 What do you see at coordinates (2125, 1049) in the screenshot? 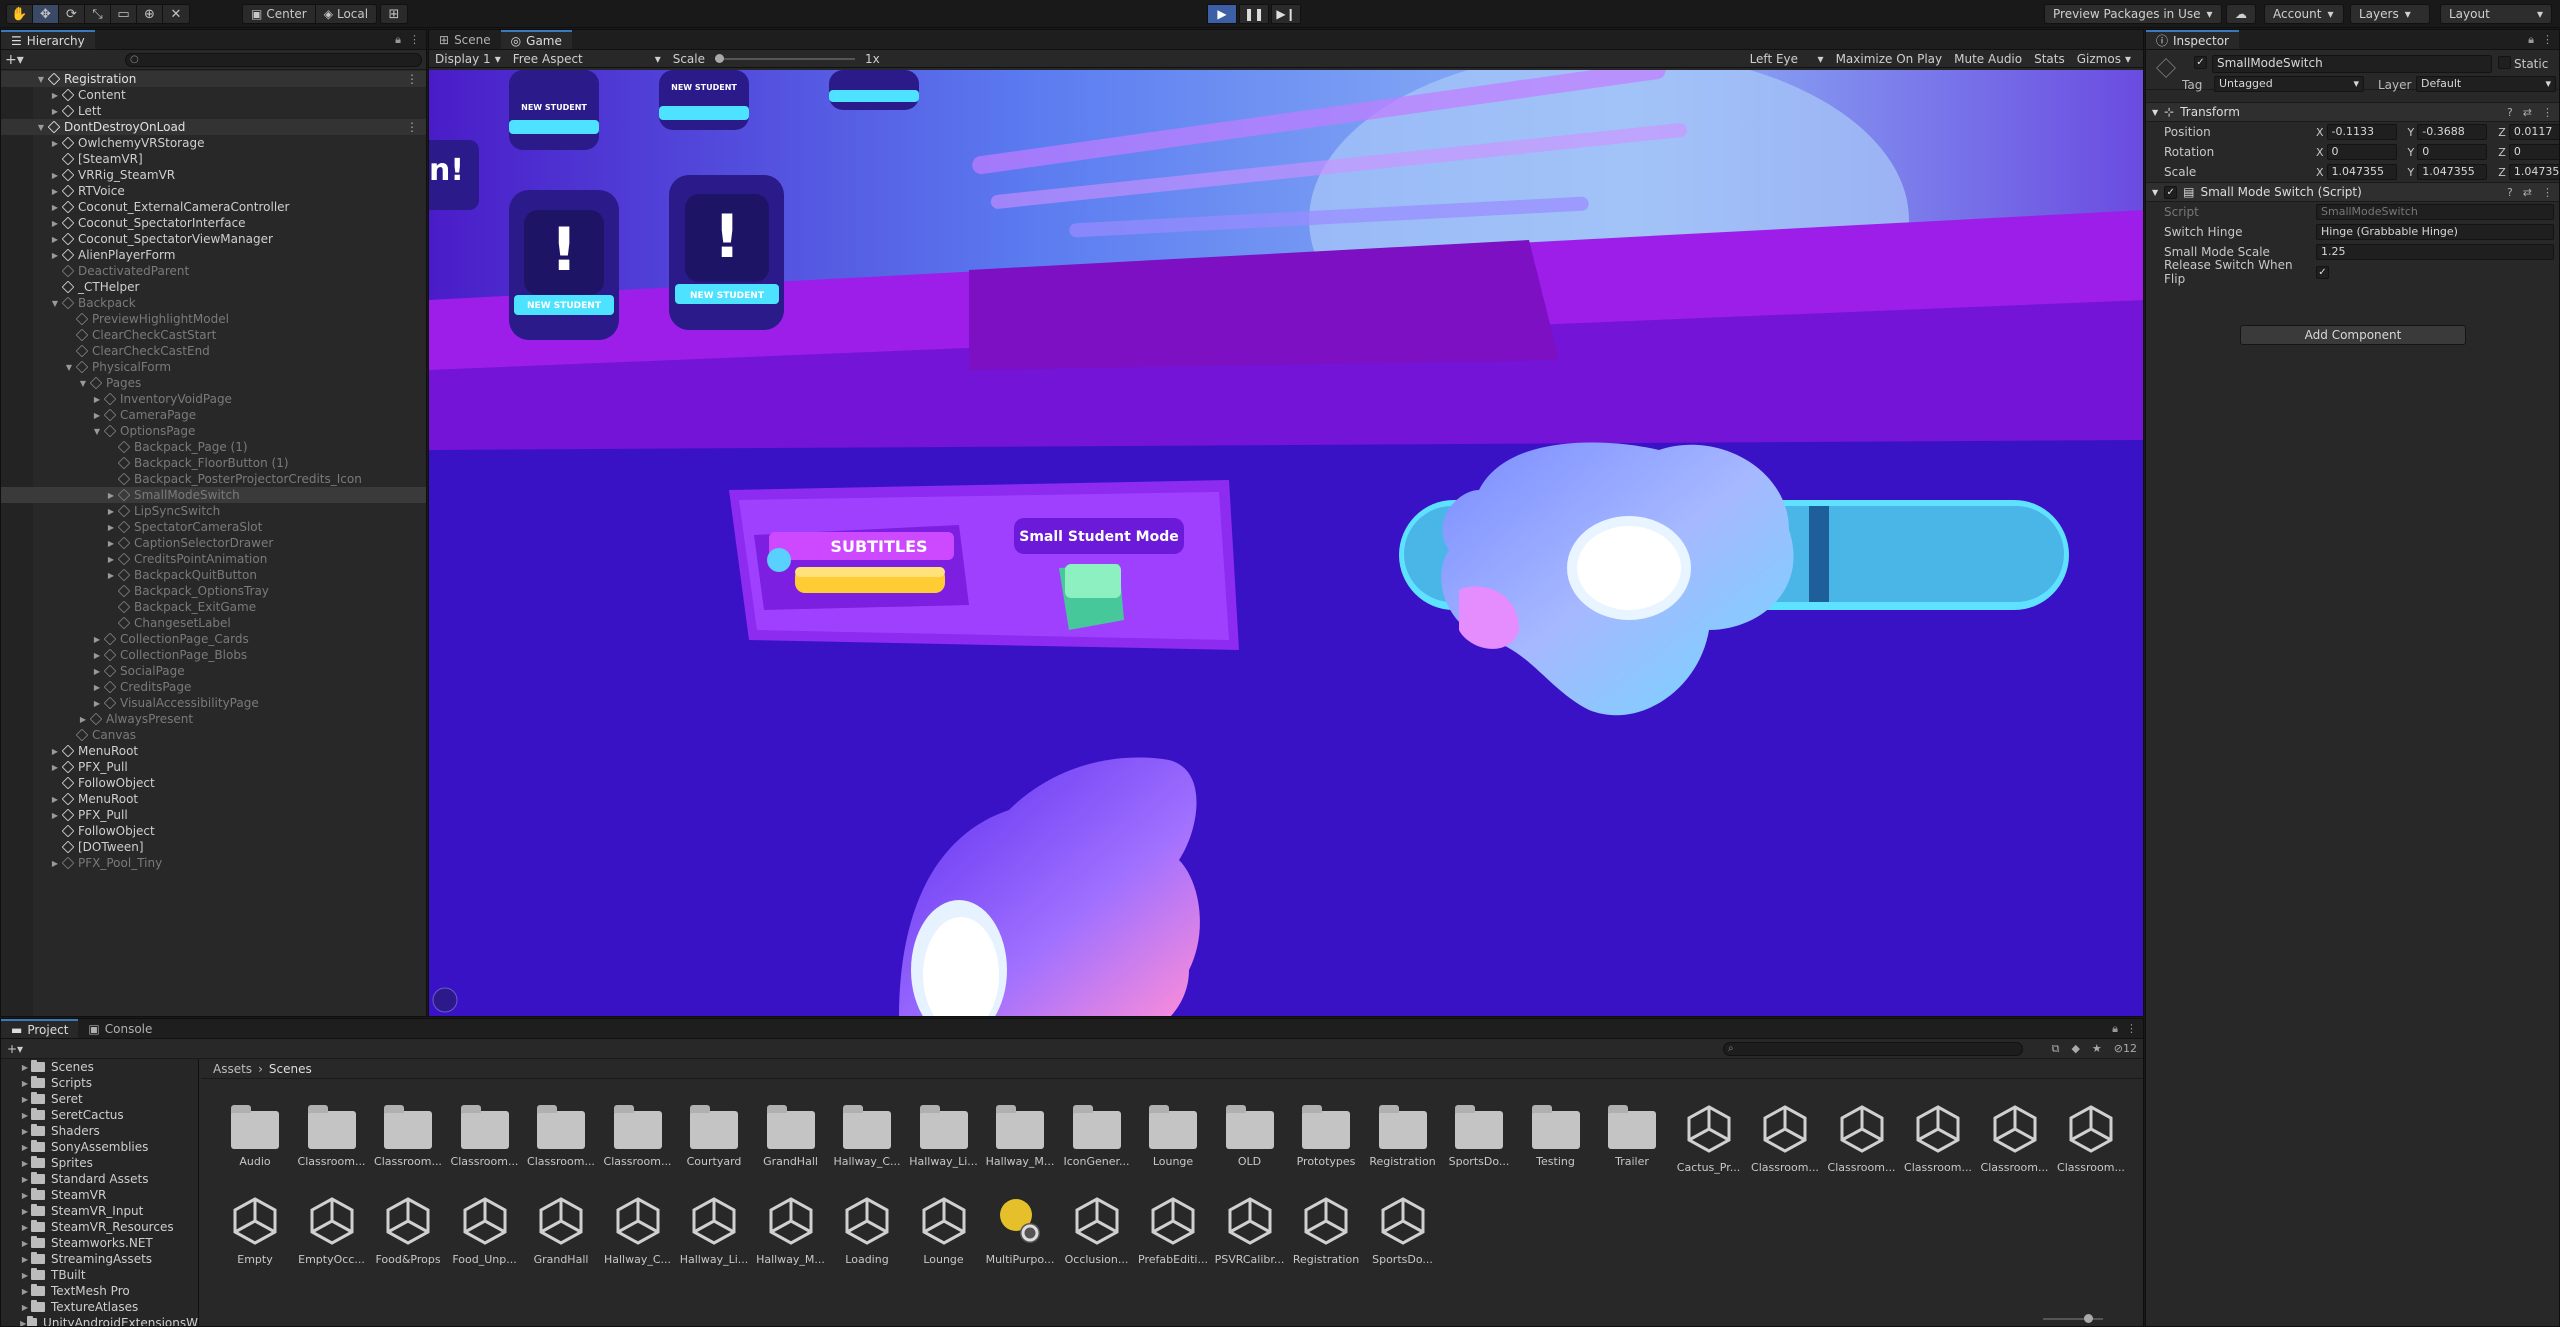
I see `hidden-packages-icon: ⊘12` at bounding box center [2125, 1049].